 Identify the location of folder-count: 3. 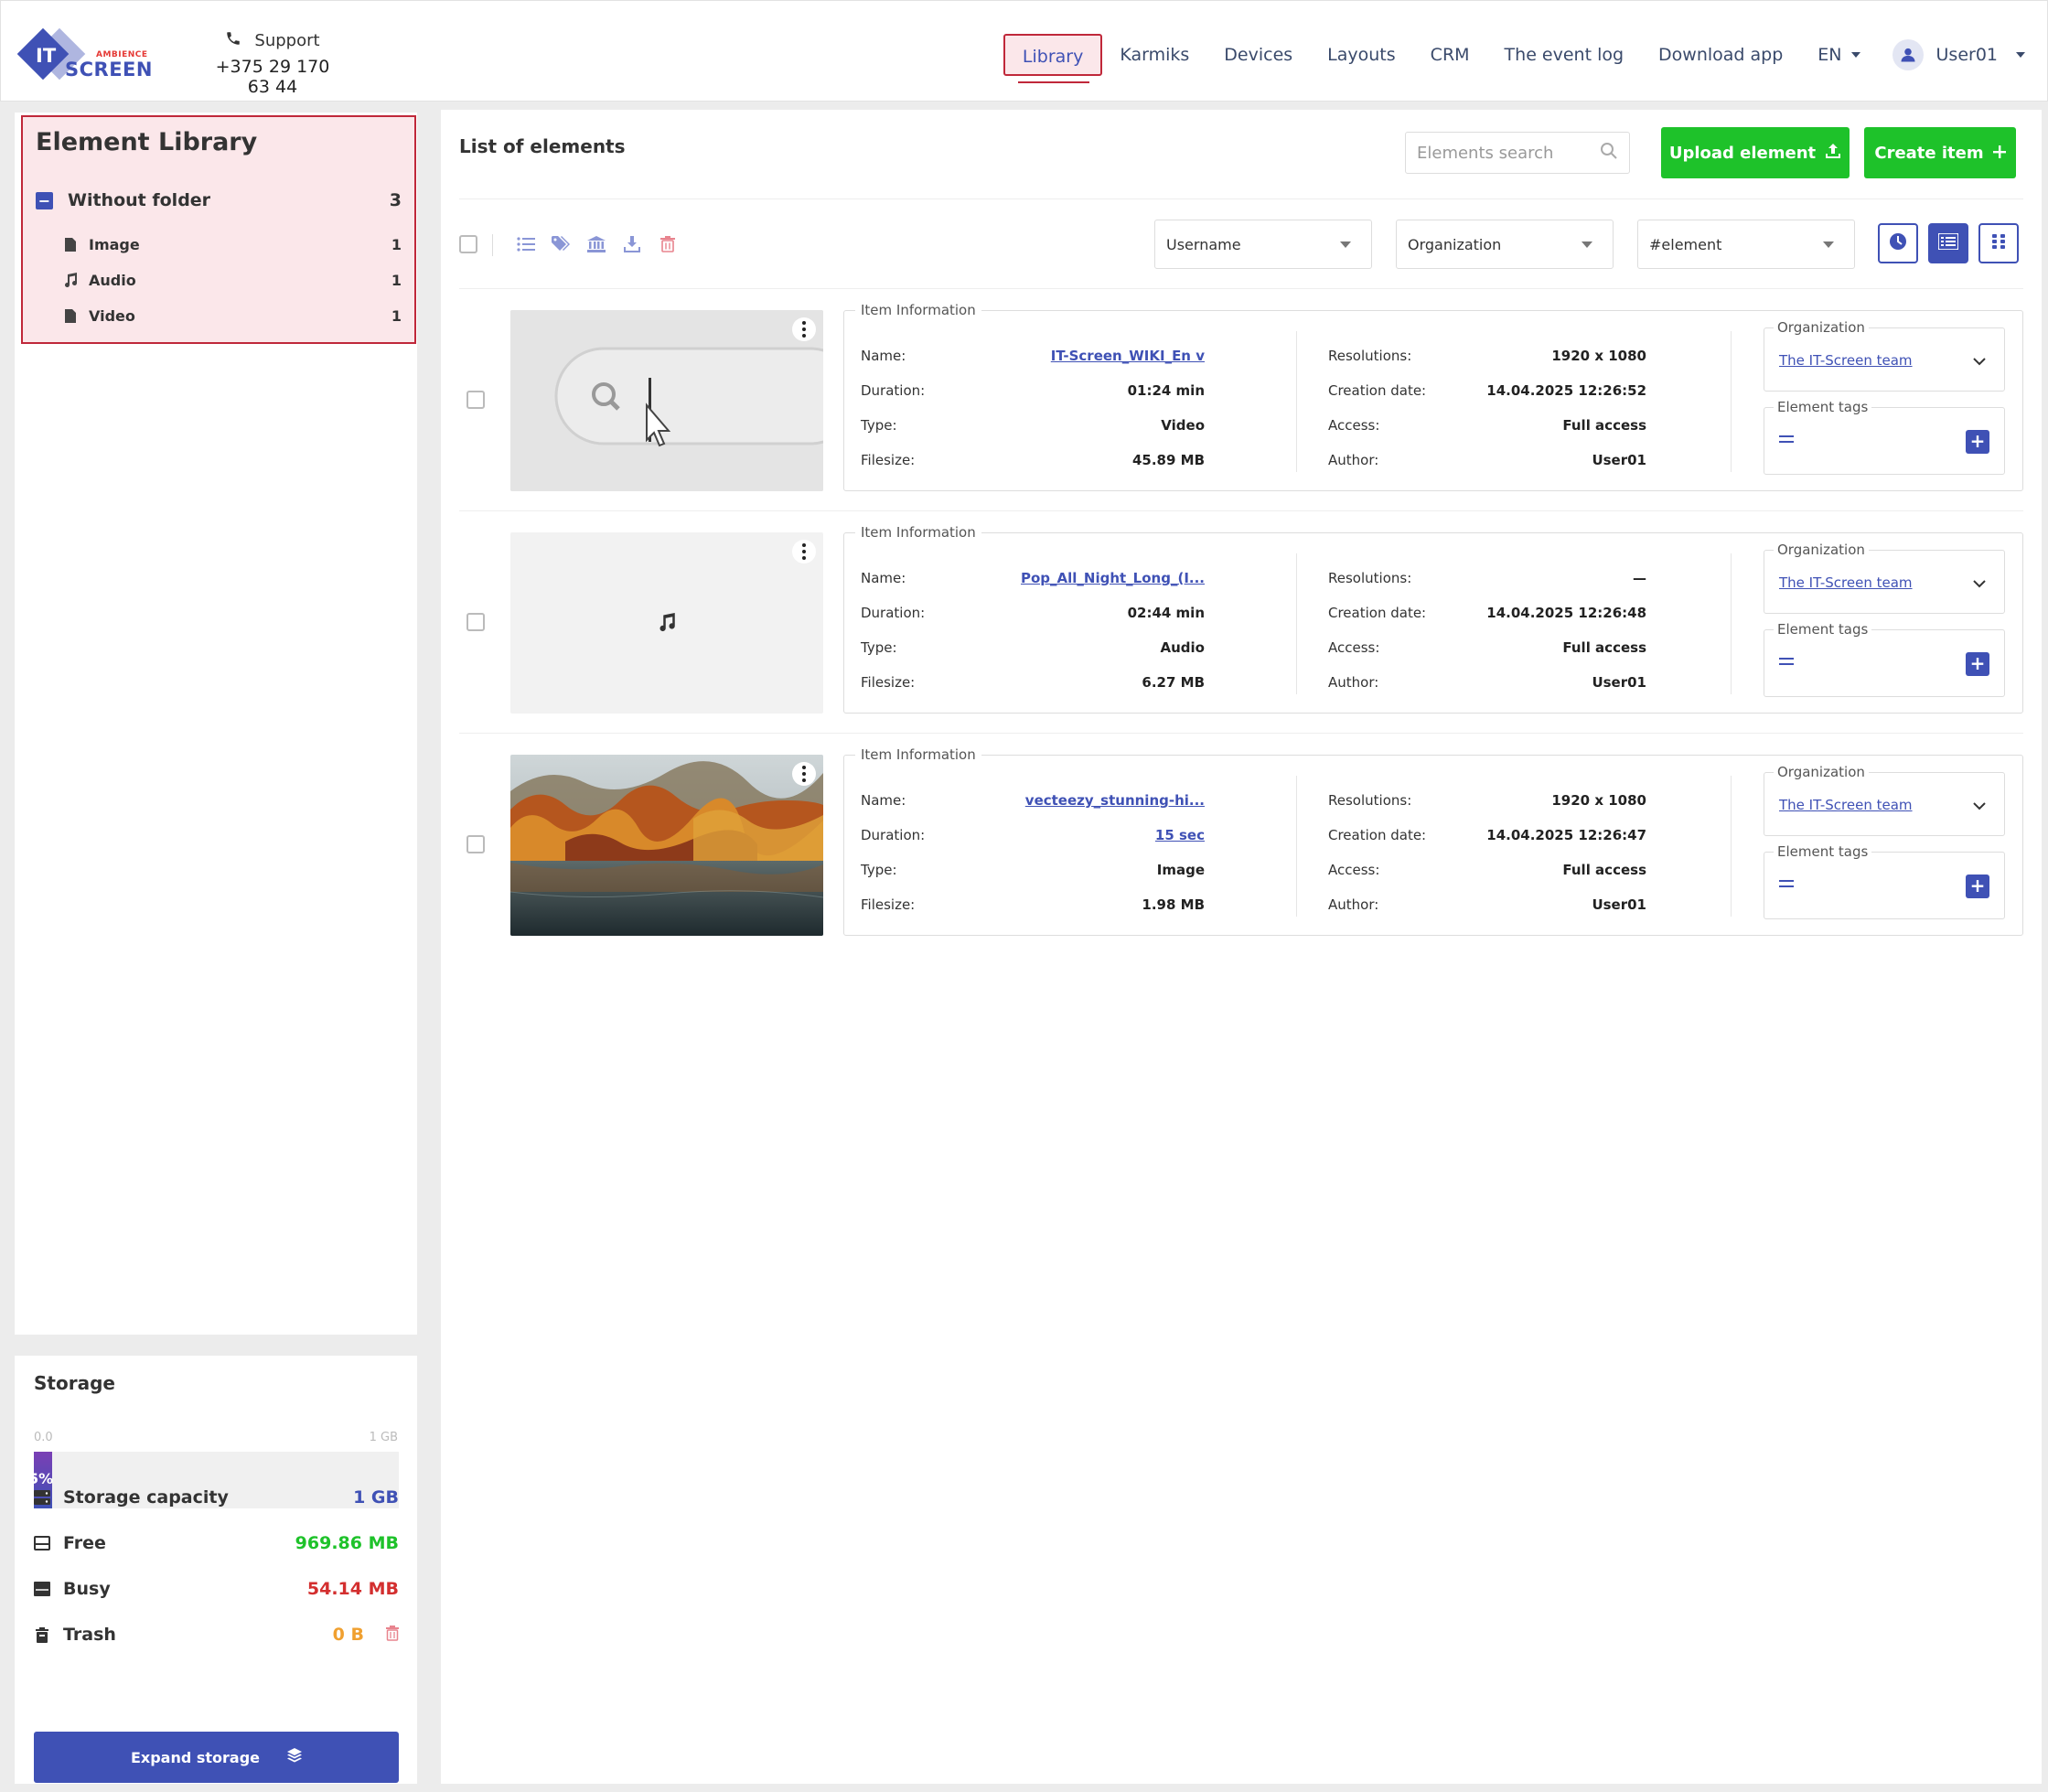
(395, 200).